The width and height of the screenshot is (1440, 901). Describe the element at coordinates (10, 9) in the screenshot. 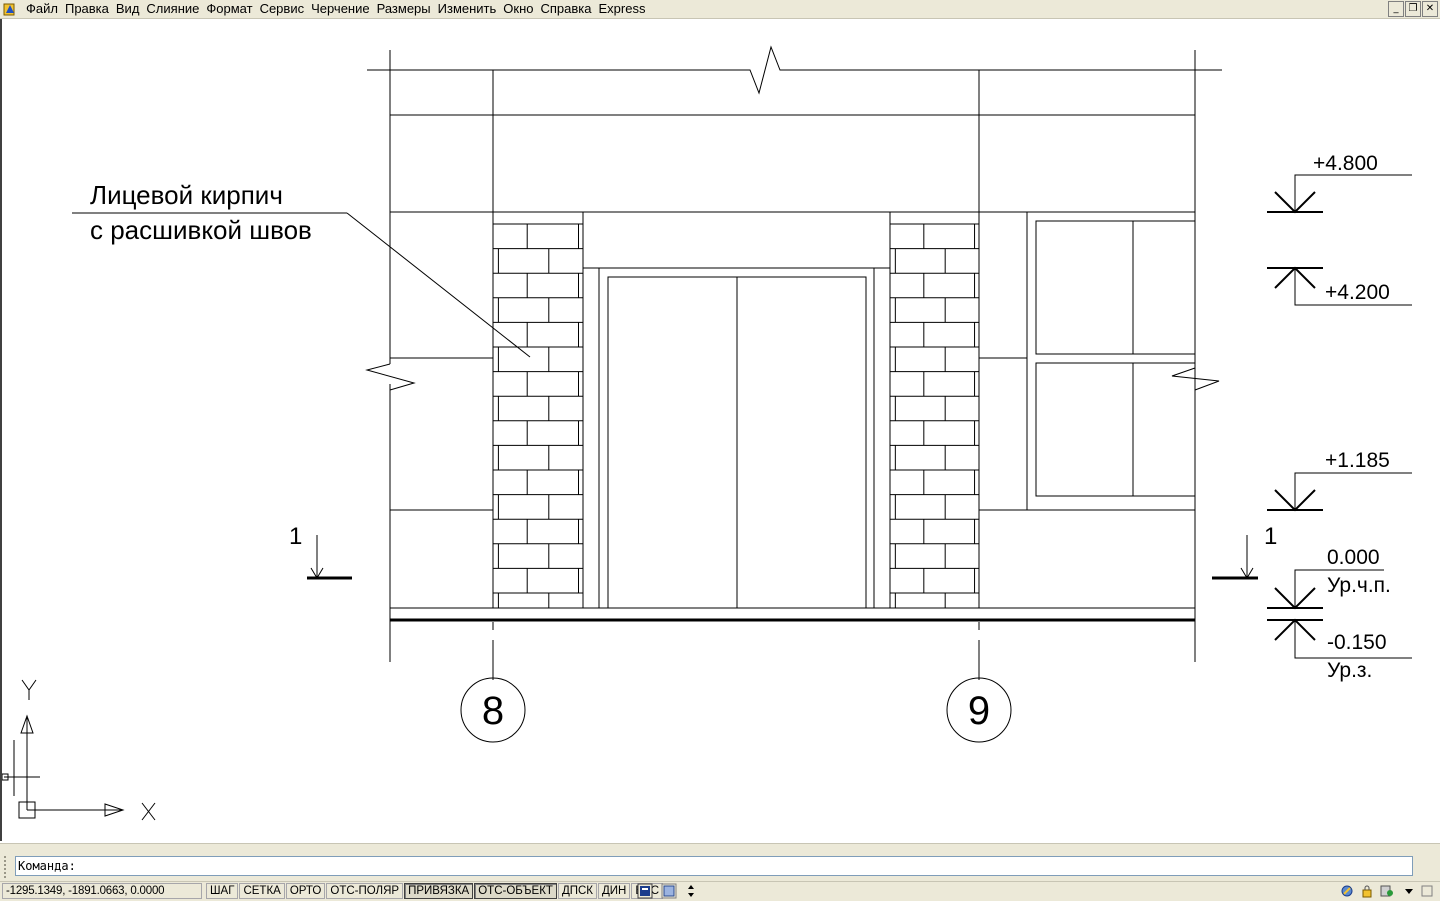

I see `app-icon` at that location.